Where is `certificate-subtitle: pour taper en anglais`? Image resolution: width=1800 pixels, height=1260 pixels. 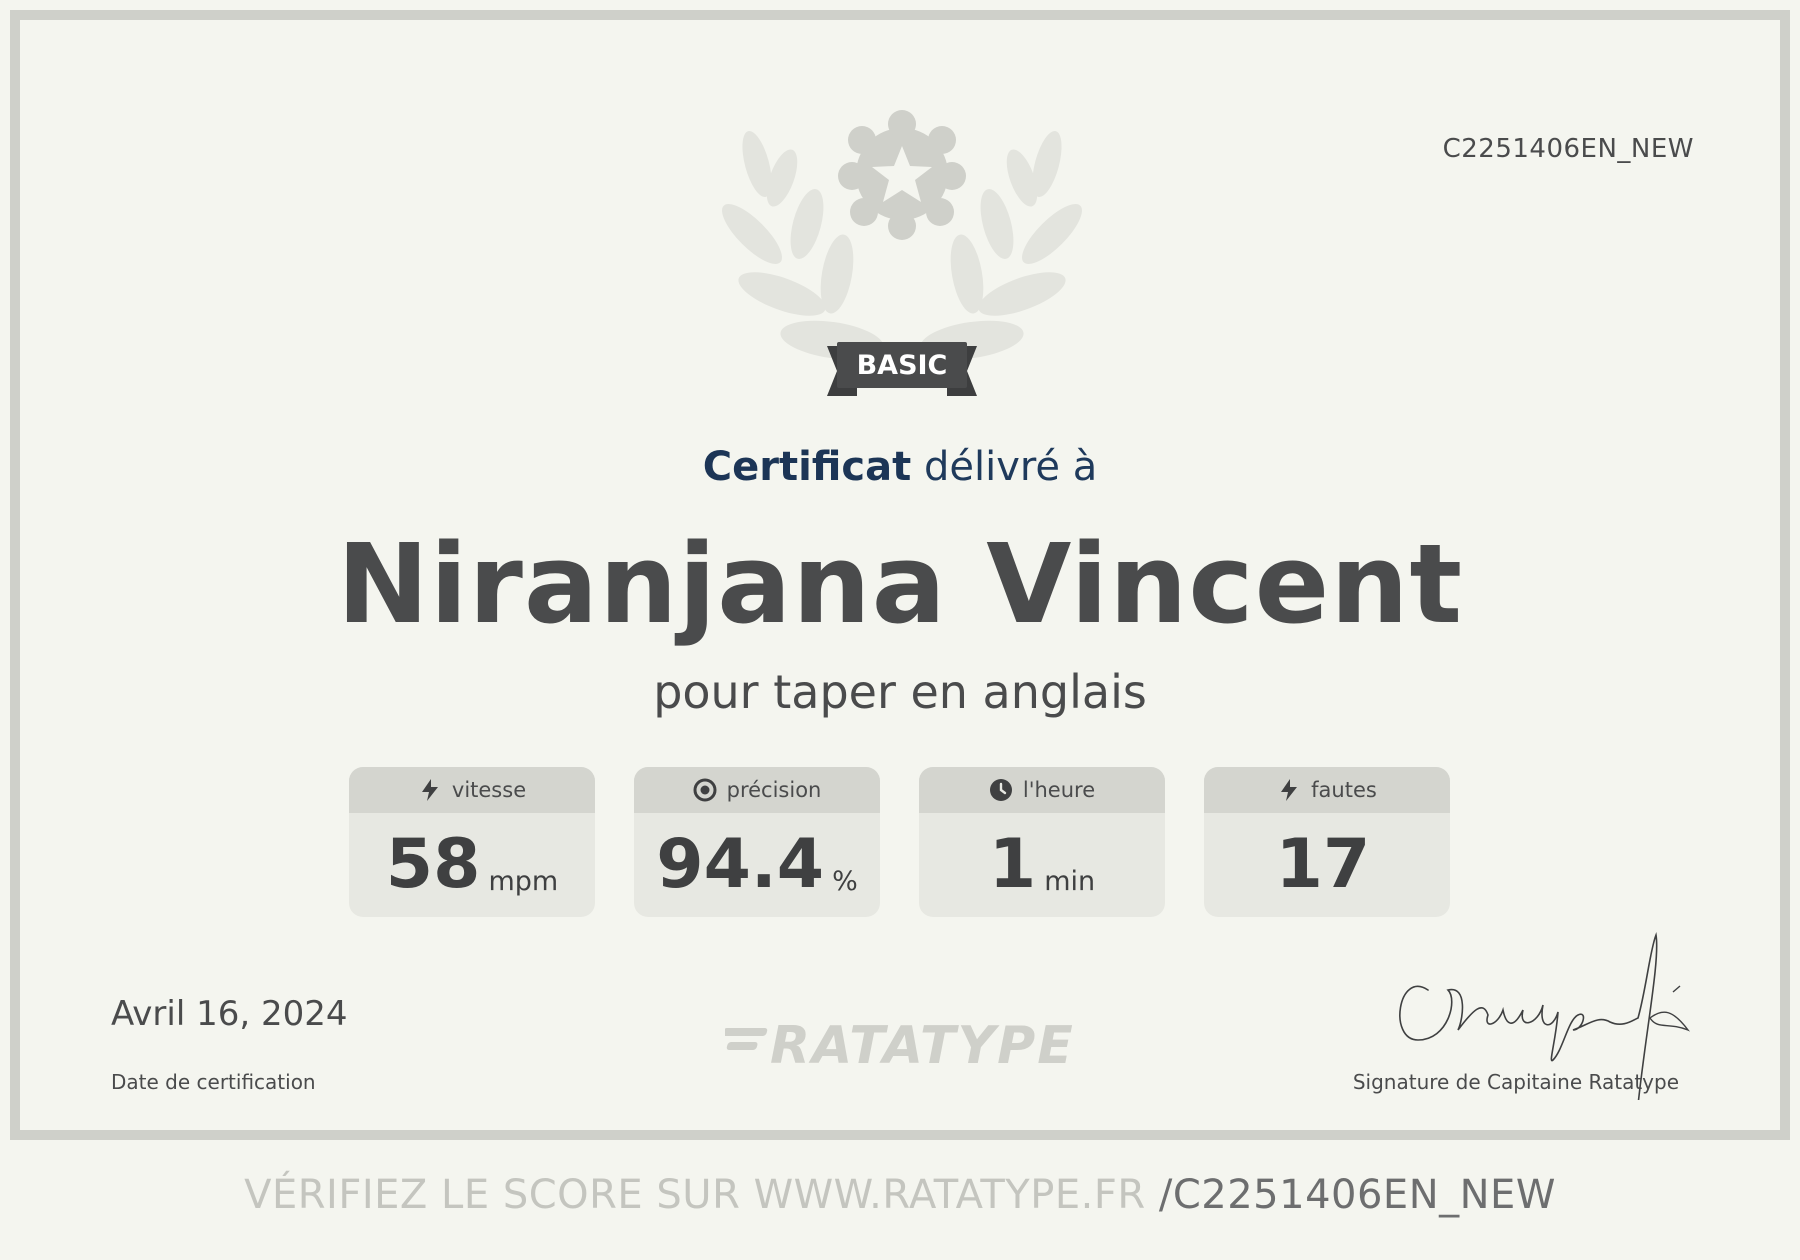
certificate-subtitle: pour taper en anglais is located at coordinates (900, 692).